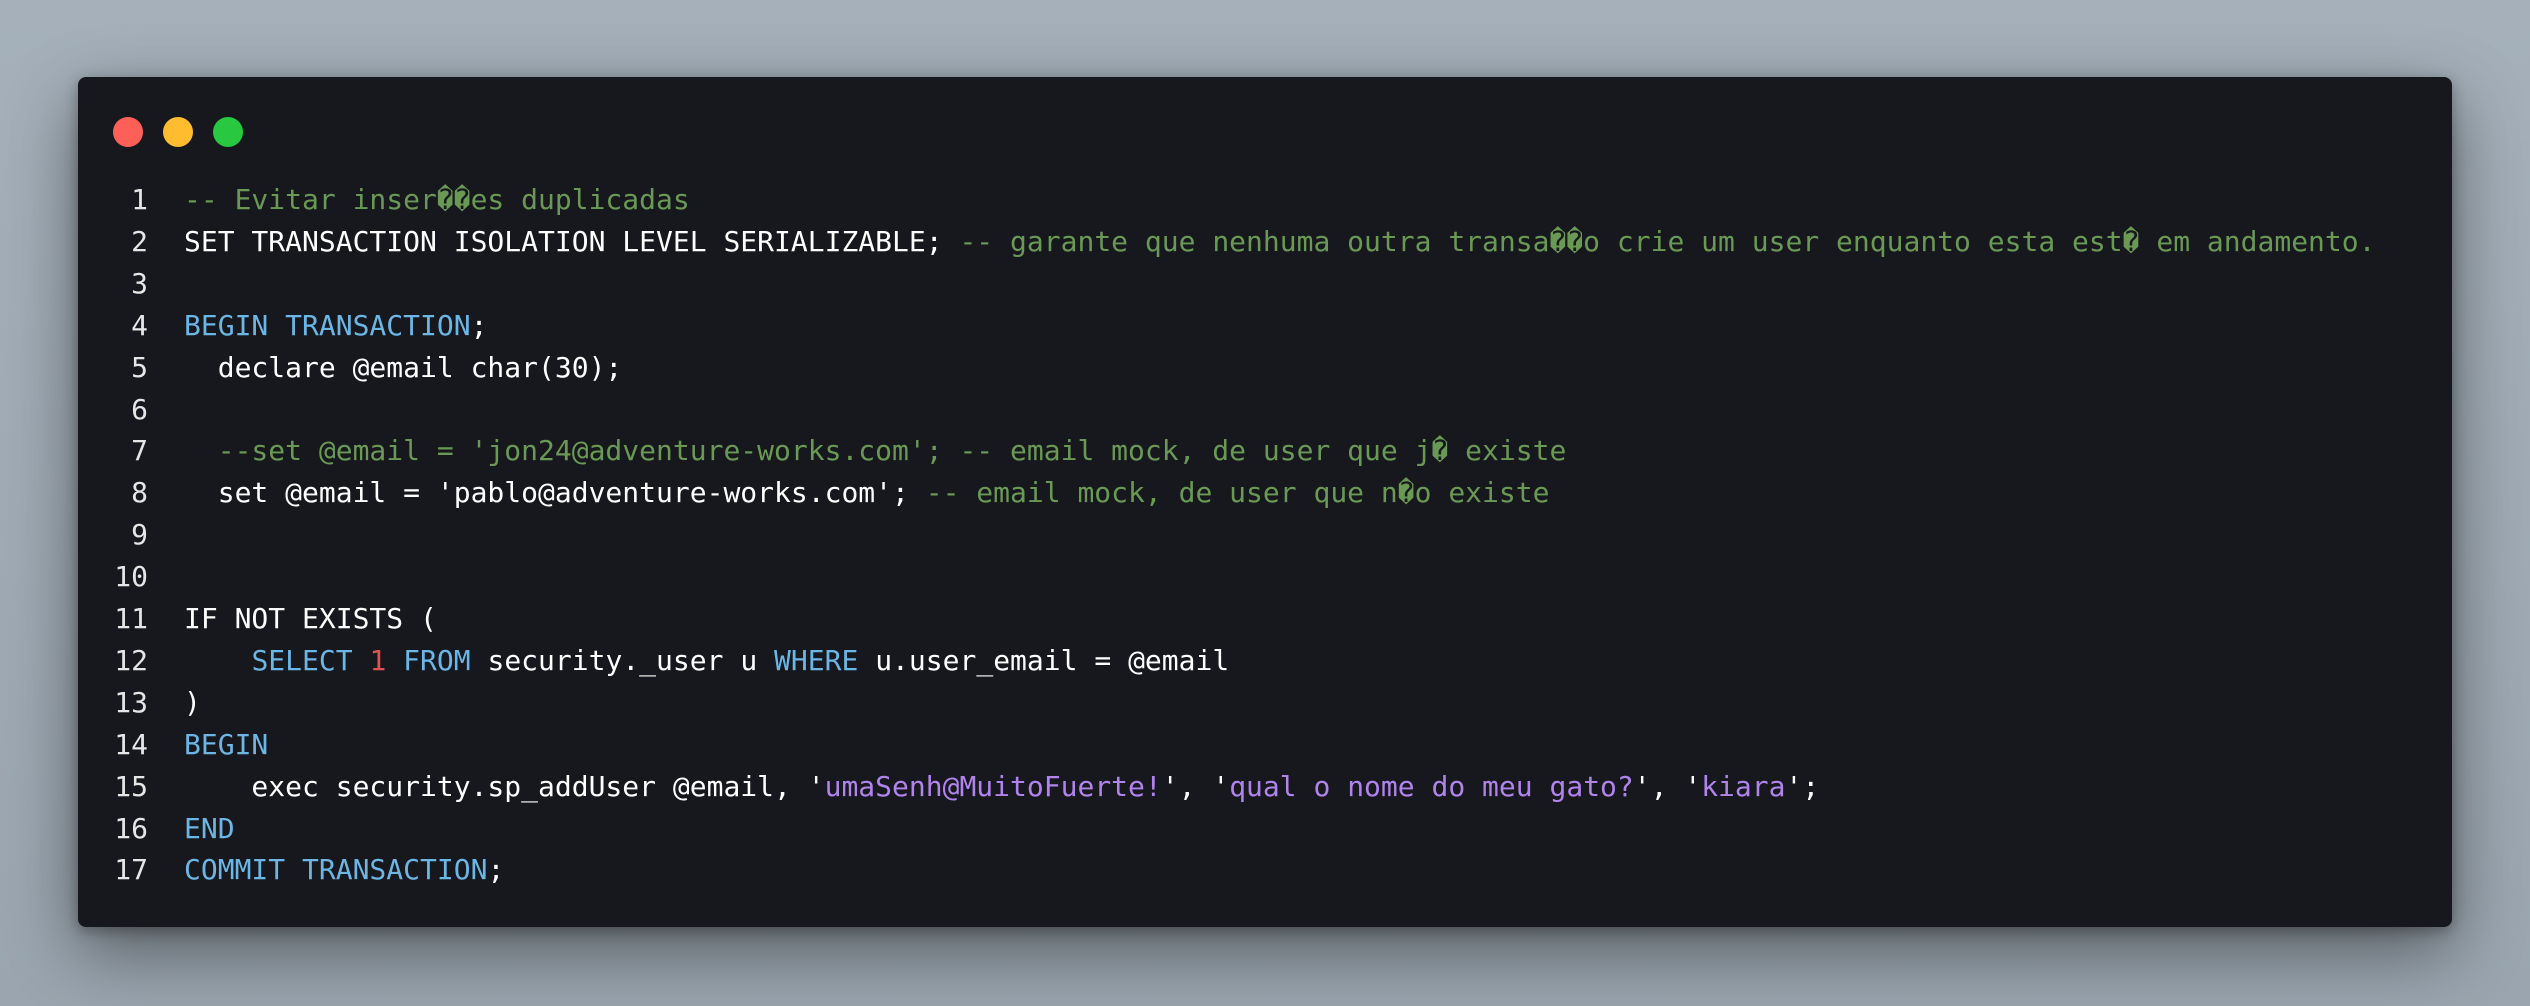  Describe the element at coordinates (139, 241) in the screenshot. I see `line-number: 2` at that location.